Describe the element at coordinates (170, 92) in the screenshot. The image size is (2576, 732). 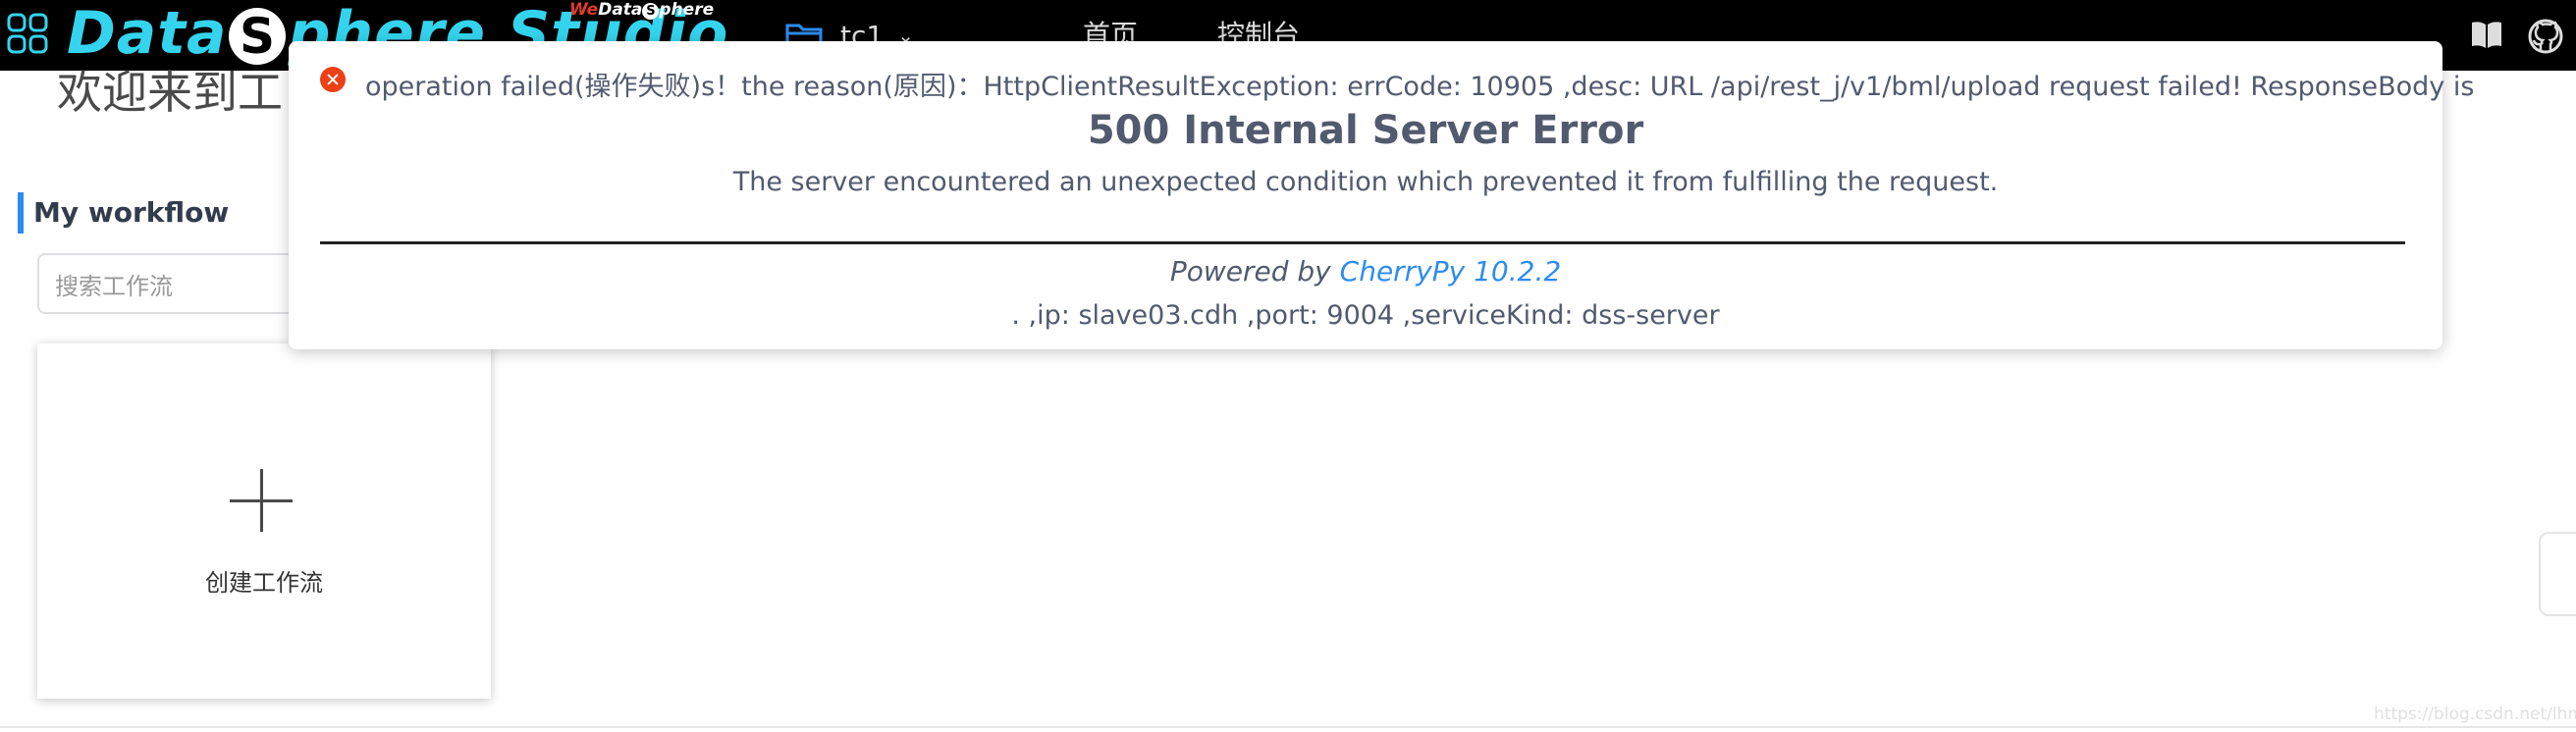
I see `welcome-title: 欢迎来到工` at that location.